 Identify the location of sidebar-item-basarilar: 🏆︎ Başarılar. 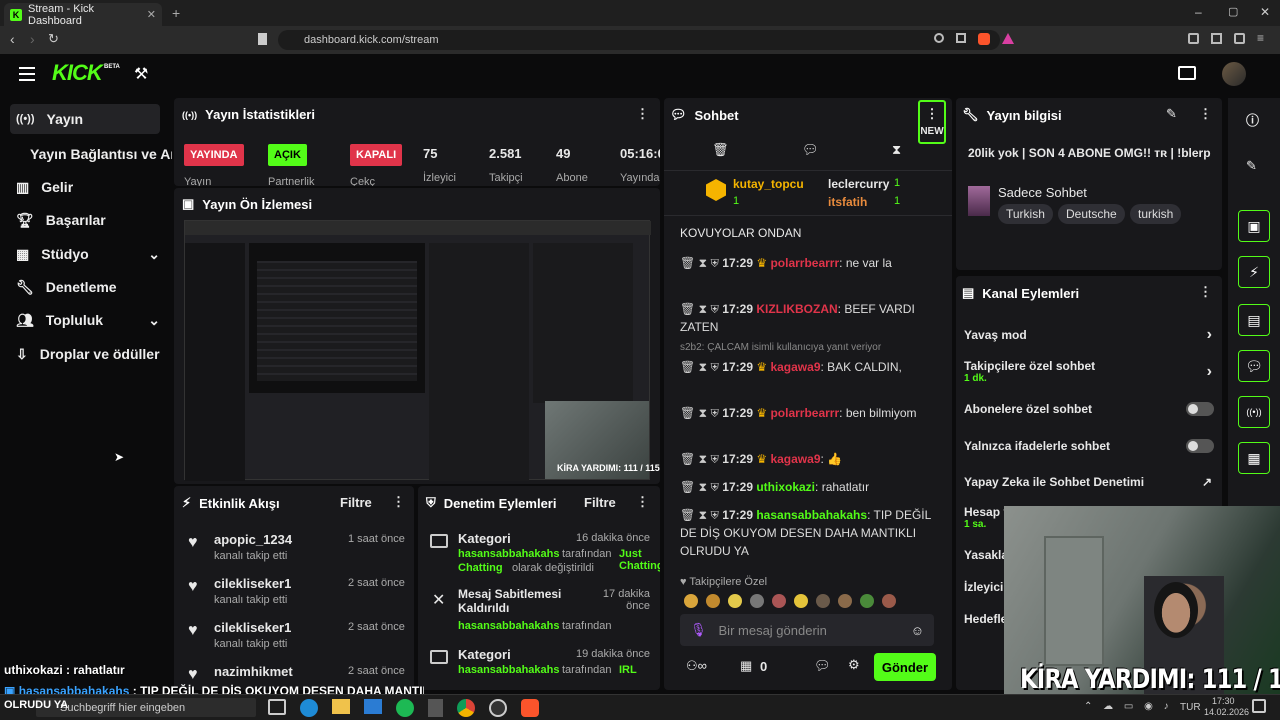
(85, 220).